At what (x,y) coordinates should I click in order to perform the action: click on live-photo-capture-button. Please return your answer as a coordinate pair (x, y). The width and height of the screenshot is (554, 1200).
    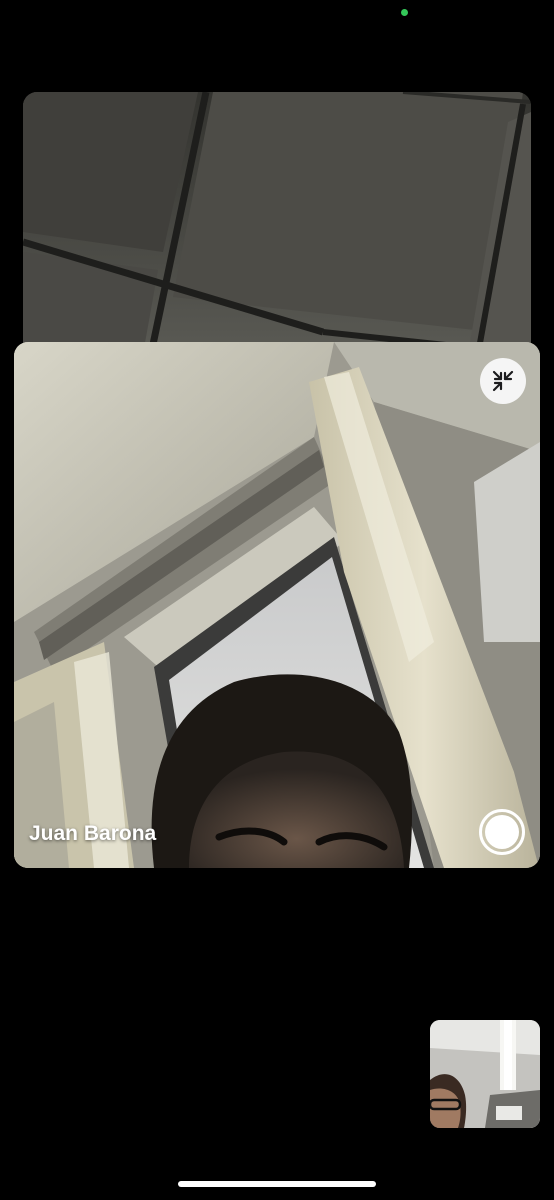
    Looking at the image, I should click on (502, 832).